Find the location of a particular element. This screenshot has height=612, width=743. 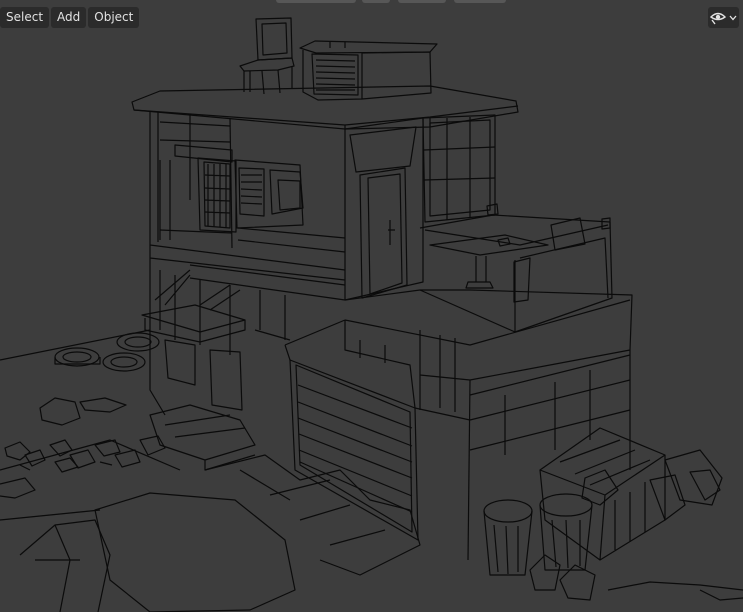

select-menu: Select is located at coordinates (25, 17).